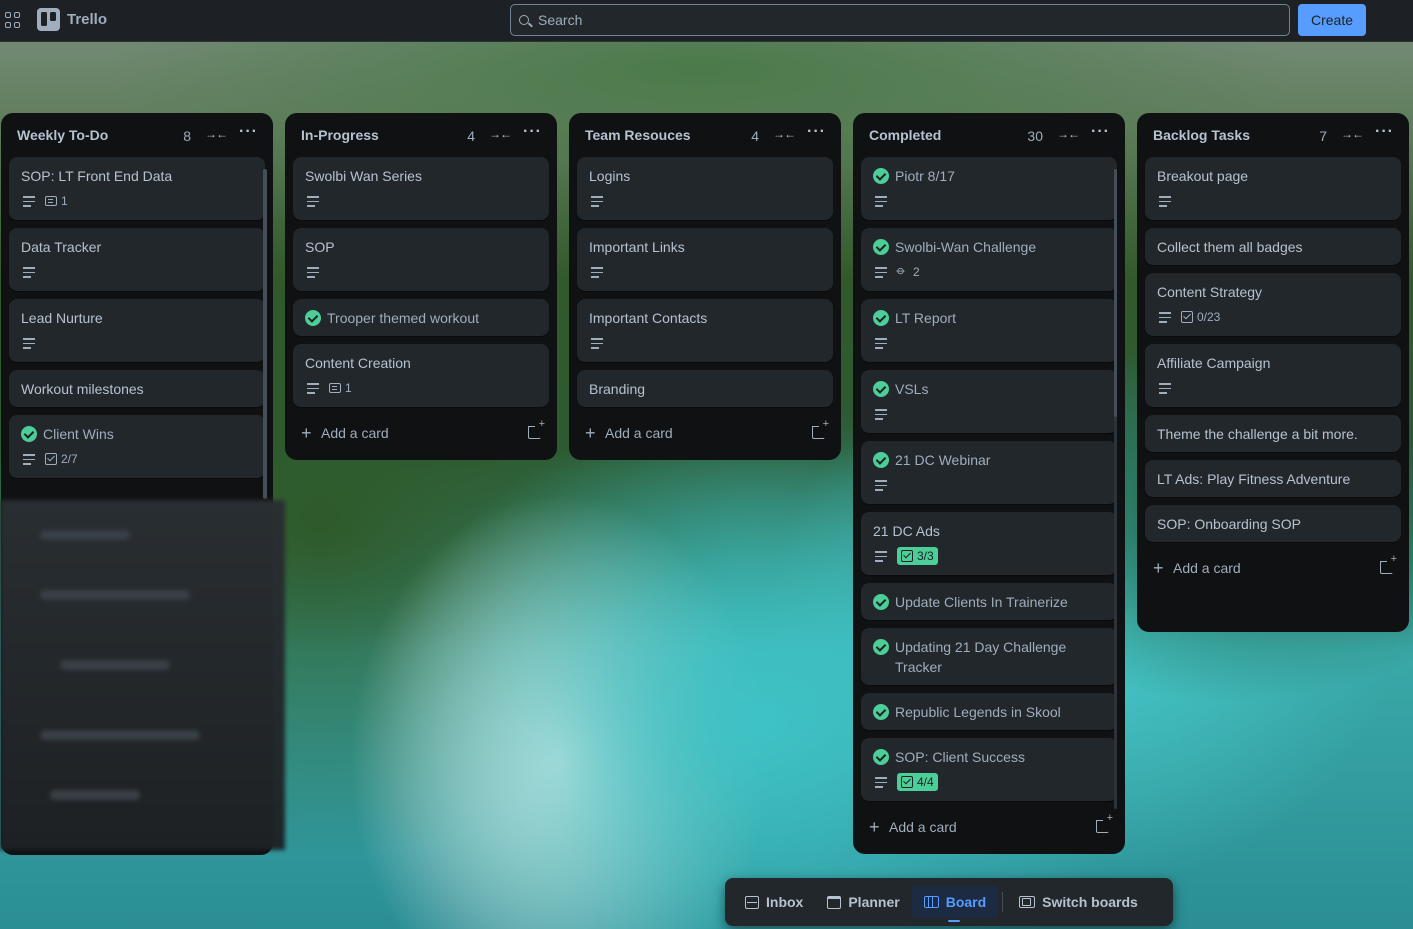  Describe the element at coordinates (1257, 434) in the screenshot. I see `card-title: Theme the challenge a bit more.` at that location.